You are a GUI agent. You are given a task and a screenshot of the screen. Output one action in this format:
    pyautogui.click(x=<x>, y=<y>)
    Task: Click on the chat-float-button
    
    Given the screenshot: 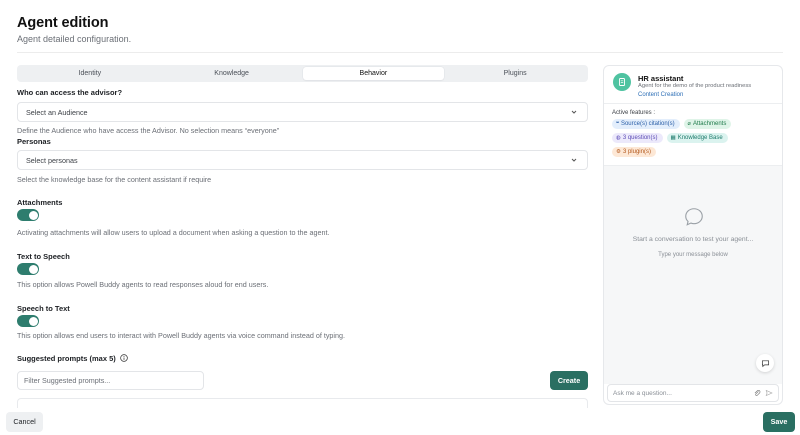 What is the action you would take?
    pyautogui.click(x=765, y=363)
    